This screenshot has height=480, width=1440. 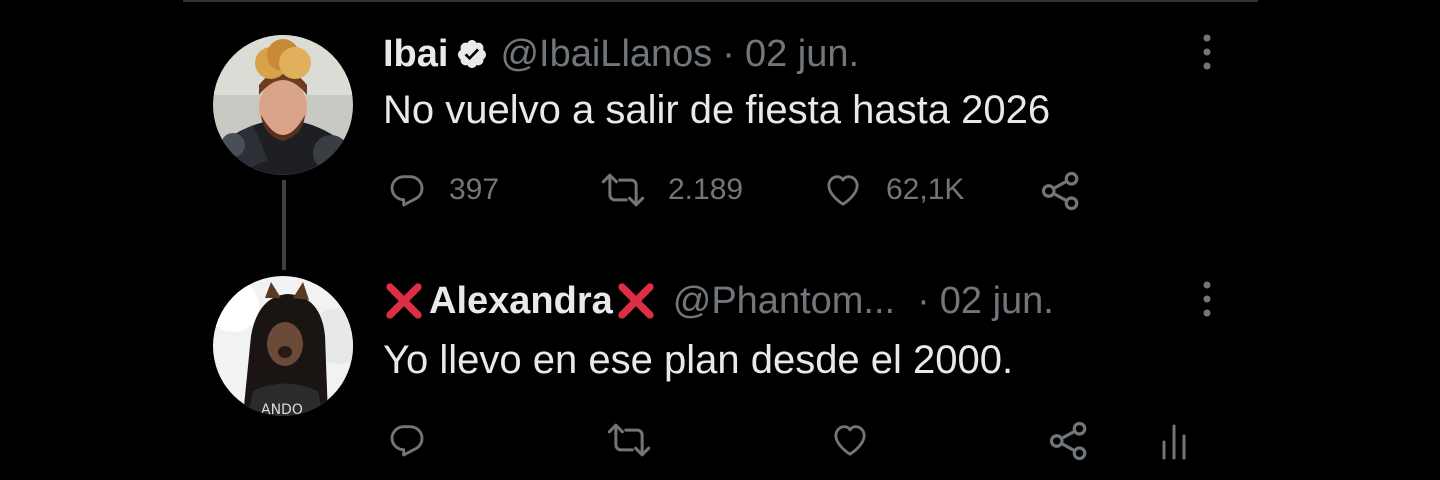 I want to click on analytics-icon, so click(x=1174, y=442).